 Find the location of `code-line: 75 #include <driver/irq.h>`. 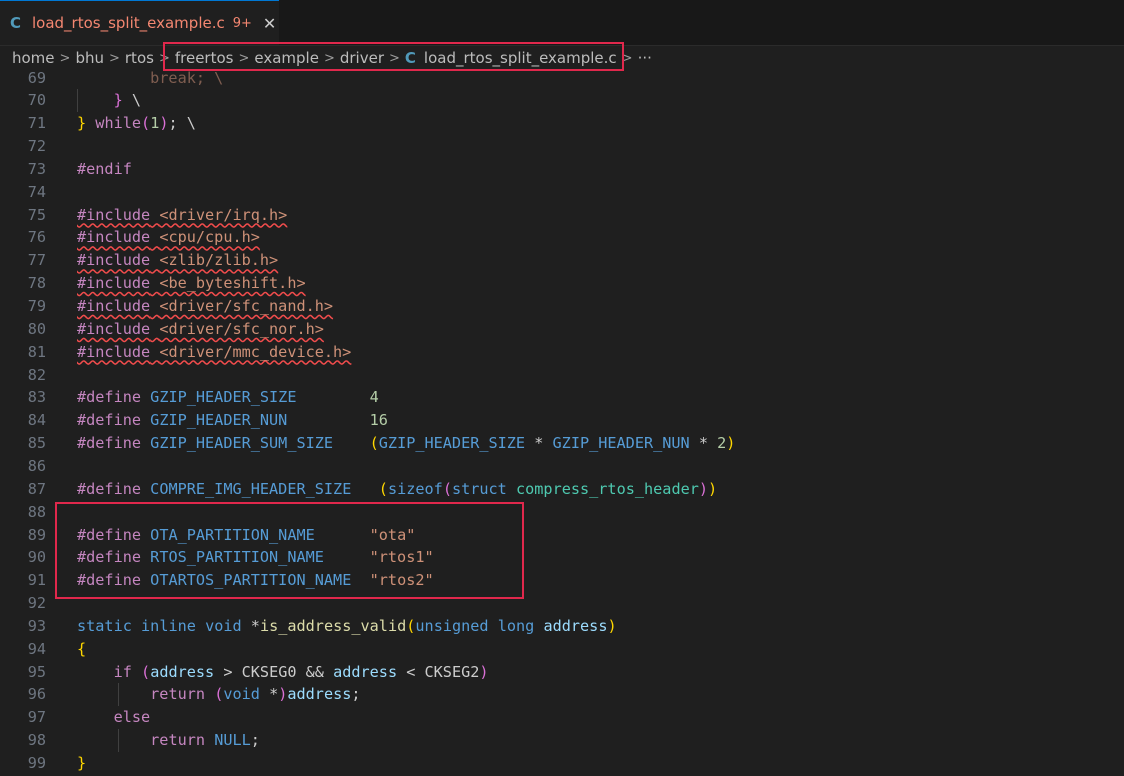

code-line: 75 #include <driver/irq.h> is located at coordinates (562, 215).